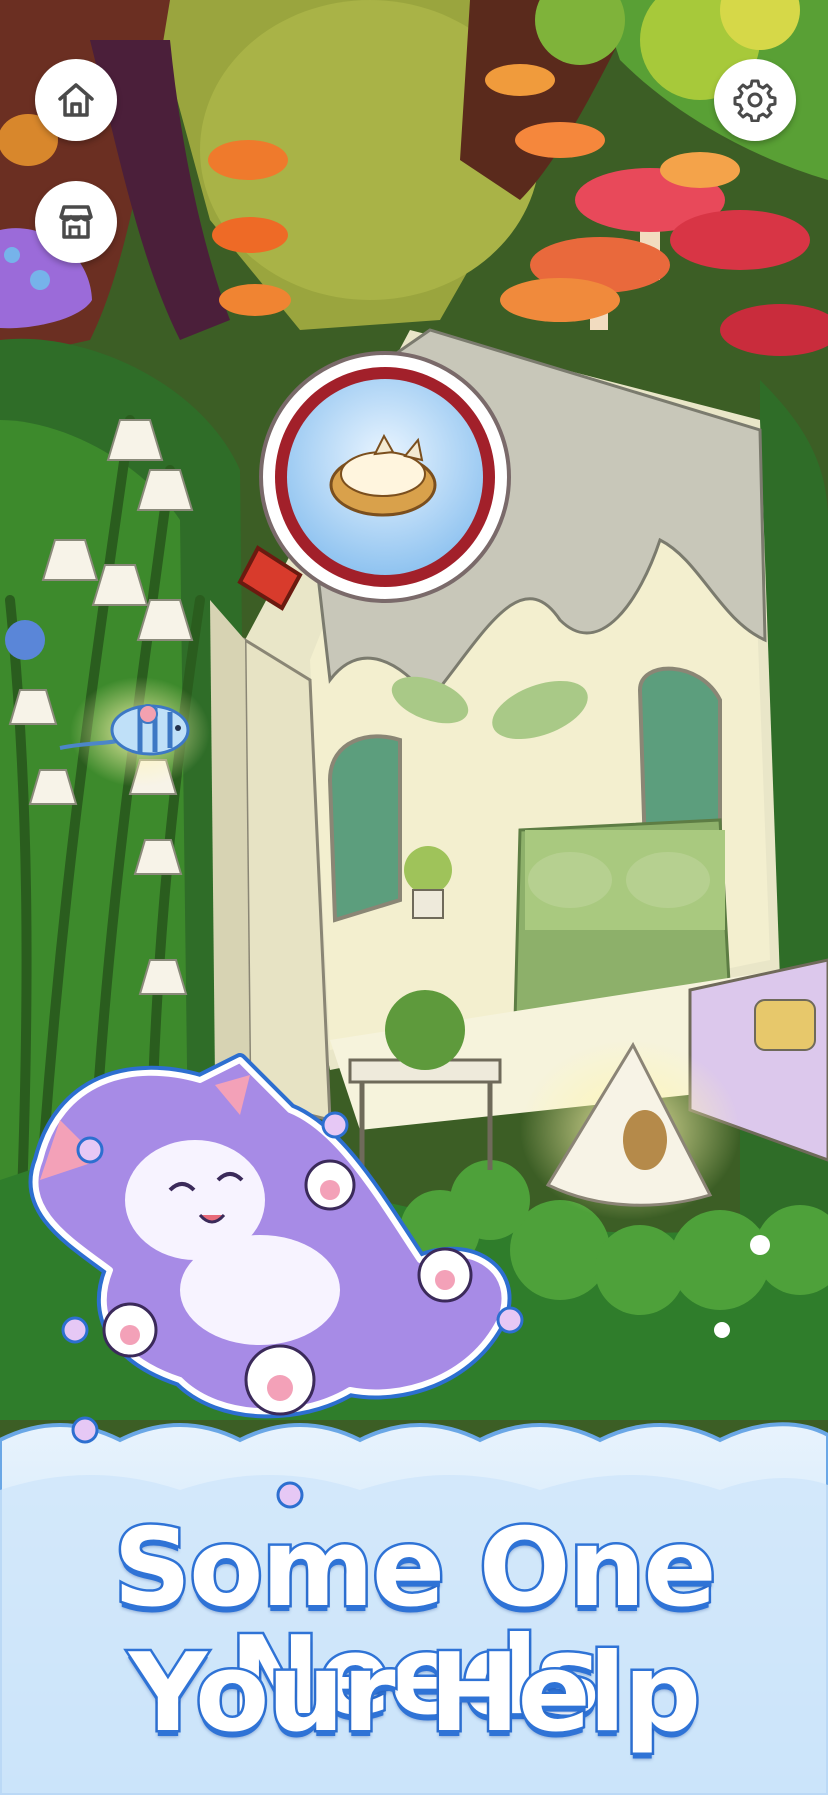 The height and width of the screenshot is (1795, 828). I want to click on shop-button, so click(76, 222).